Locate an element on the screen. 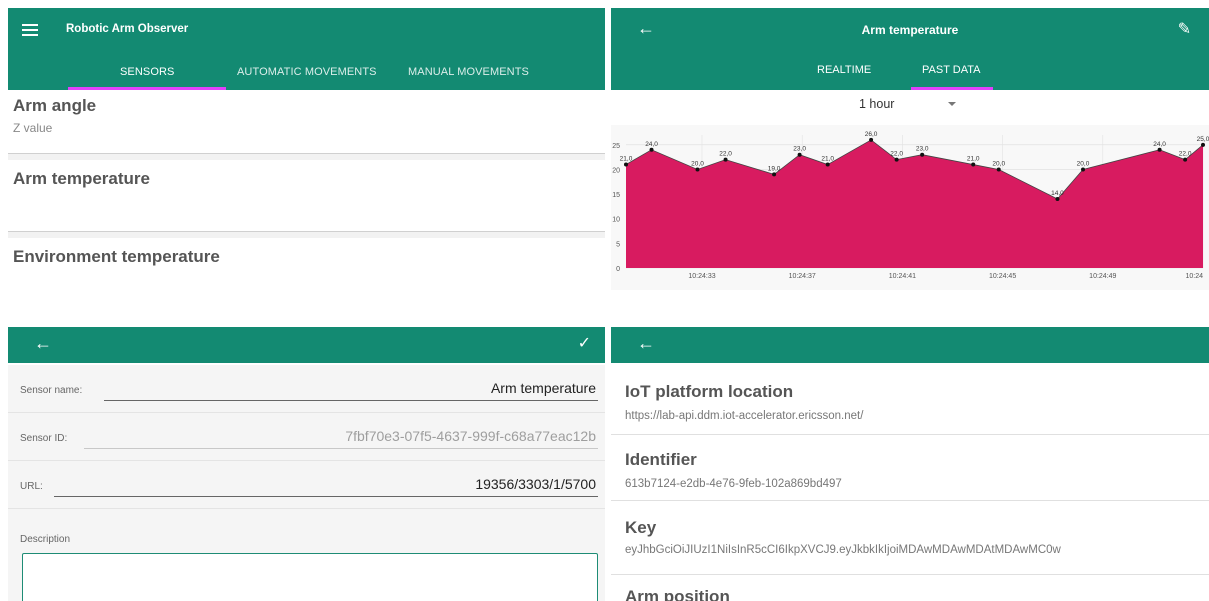 Image resolution: width=1209 pixels, height=601 pixels. app-bar: ← is located at coordinates (910, 345).